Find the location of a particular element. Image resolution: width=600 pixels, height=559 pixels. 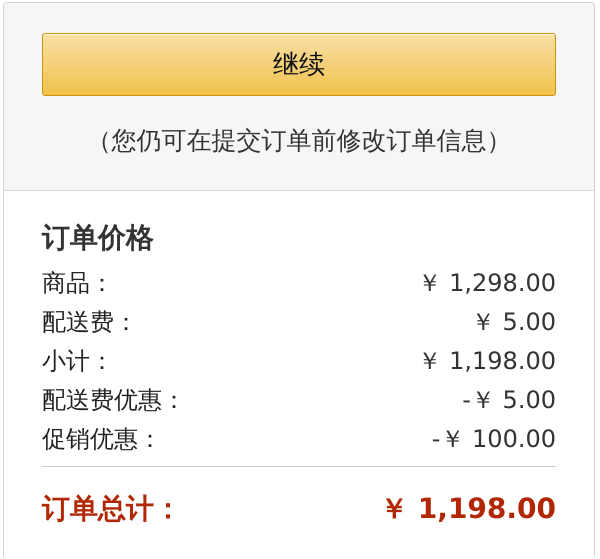

price-amount: ￥ 5.00 is located at coordinates (513, 322).